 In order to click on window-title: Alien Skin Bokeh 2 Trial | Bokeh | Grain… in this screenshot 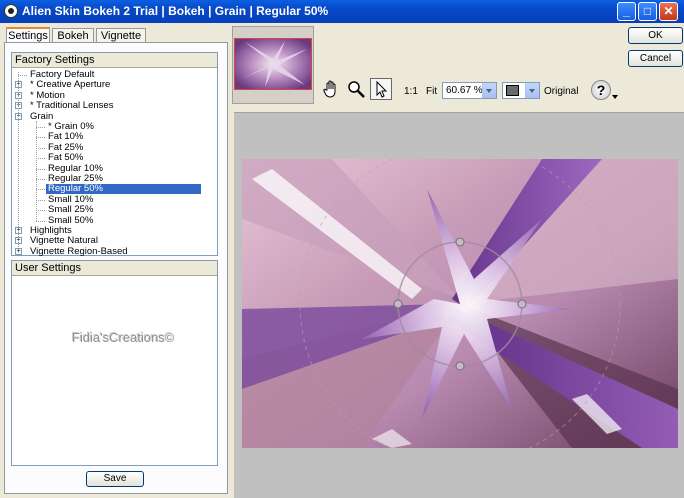, I will do `click(175, 11)`.